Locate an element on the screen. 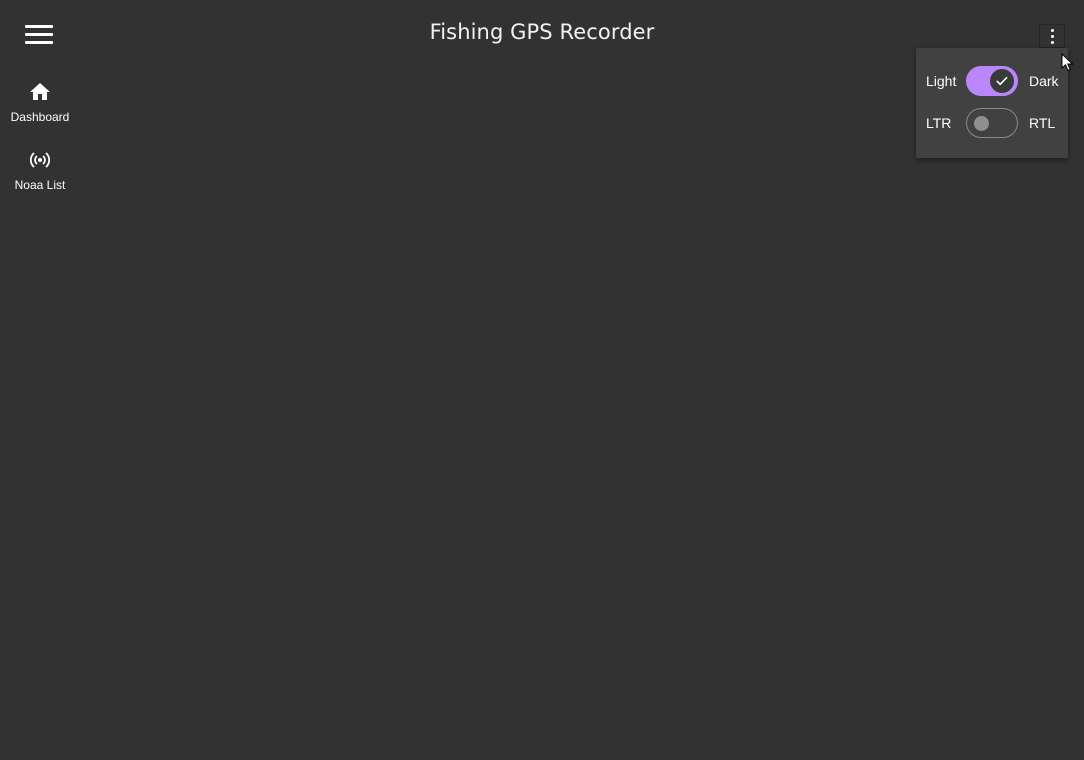 Image resolution: width=1084 pixels, height=760 pixels. settings-menu: Light Dark LTR RTL is located at coordinates (992, 103).